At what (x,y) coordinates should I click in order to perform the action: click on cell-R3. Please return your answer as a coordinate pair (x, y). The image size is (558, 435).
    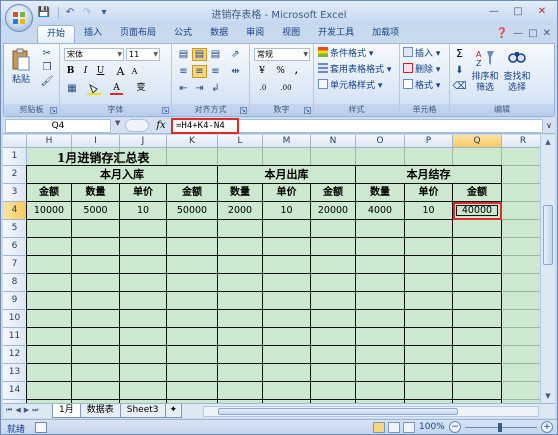
    Looking at the image, I should click on (523, 193).